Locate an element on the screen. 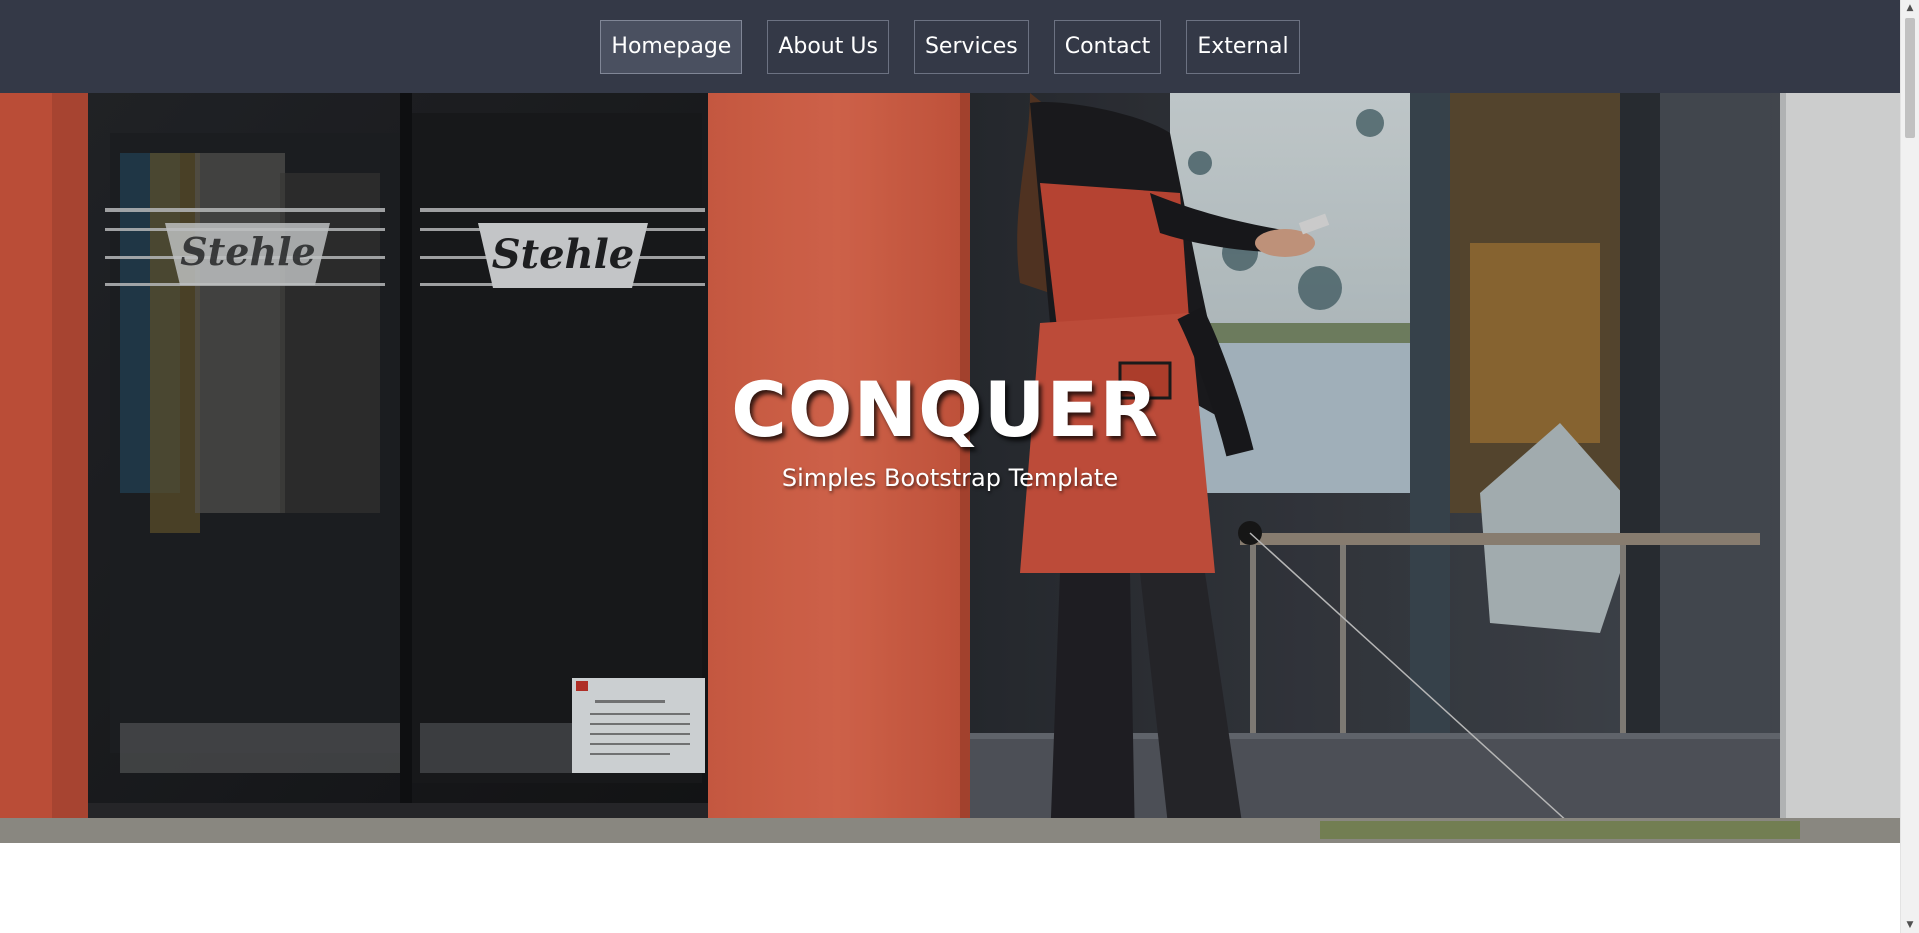 The height and width of the screenshot is (933, 1919). scroll-down-icon: ▼ is located at coordinates (1910, 925).